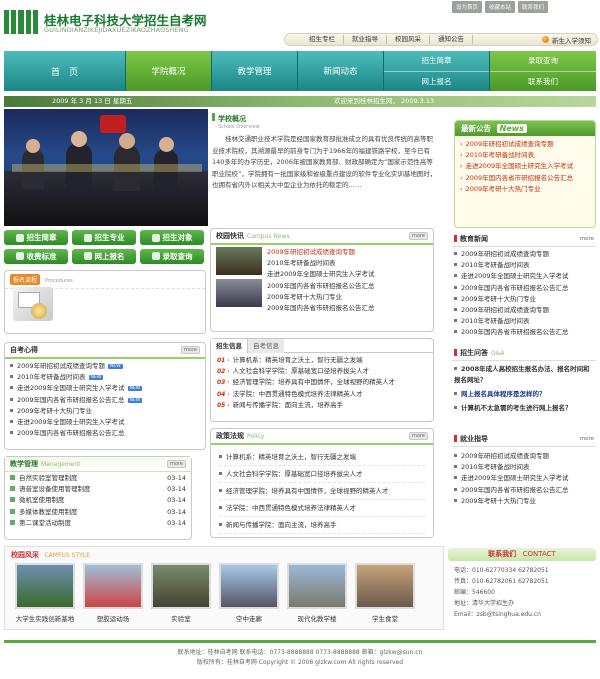  I want to click on table-row: 多媒体教室使用制度 03-14, so click(98, 512).